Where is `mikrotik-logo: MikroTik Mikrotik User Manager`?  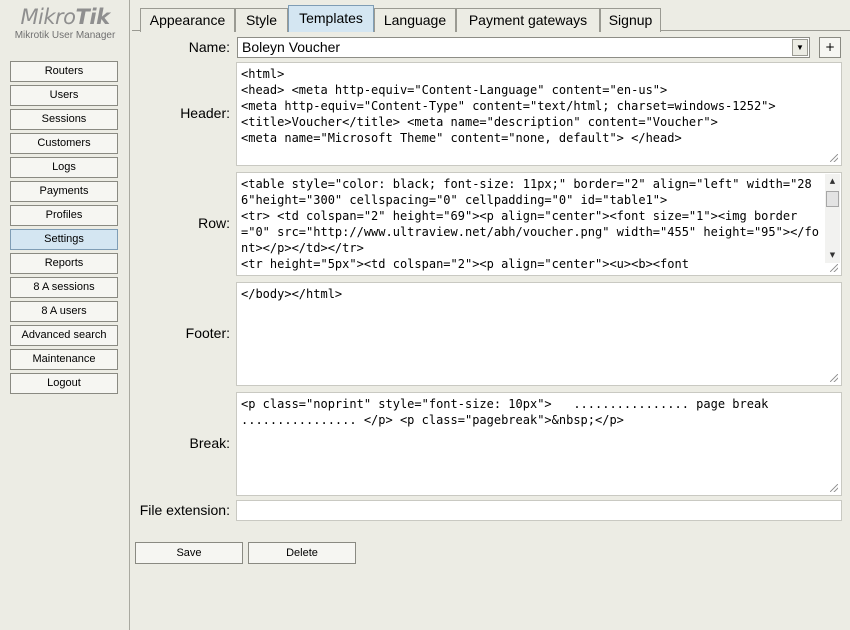 mikrotik-logo: MikroTik Mikrotik User Manager is located at coordinates (65, 23).